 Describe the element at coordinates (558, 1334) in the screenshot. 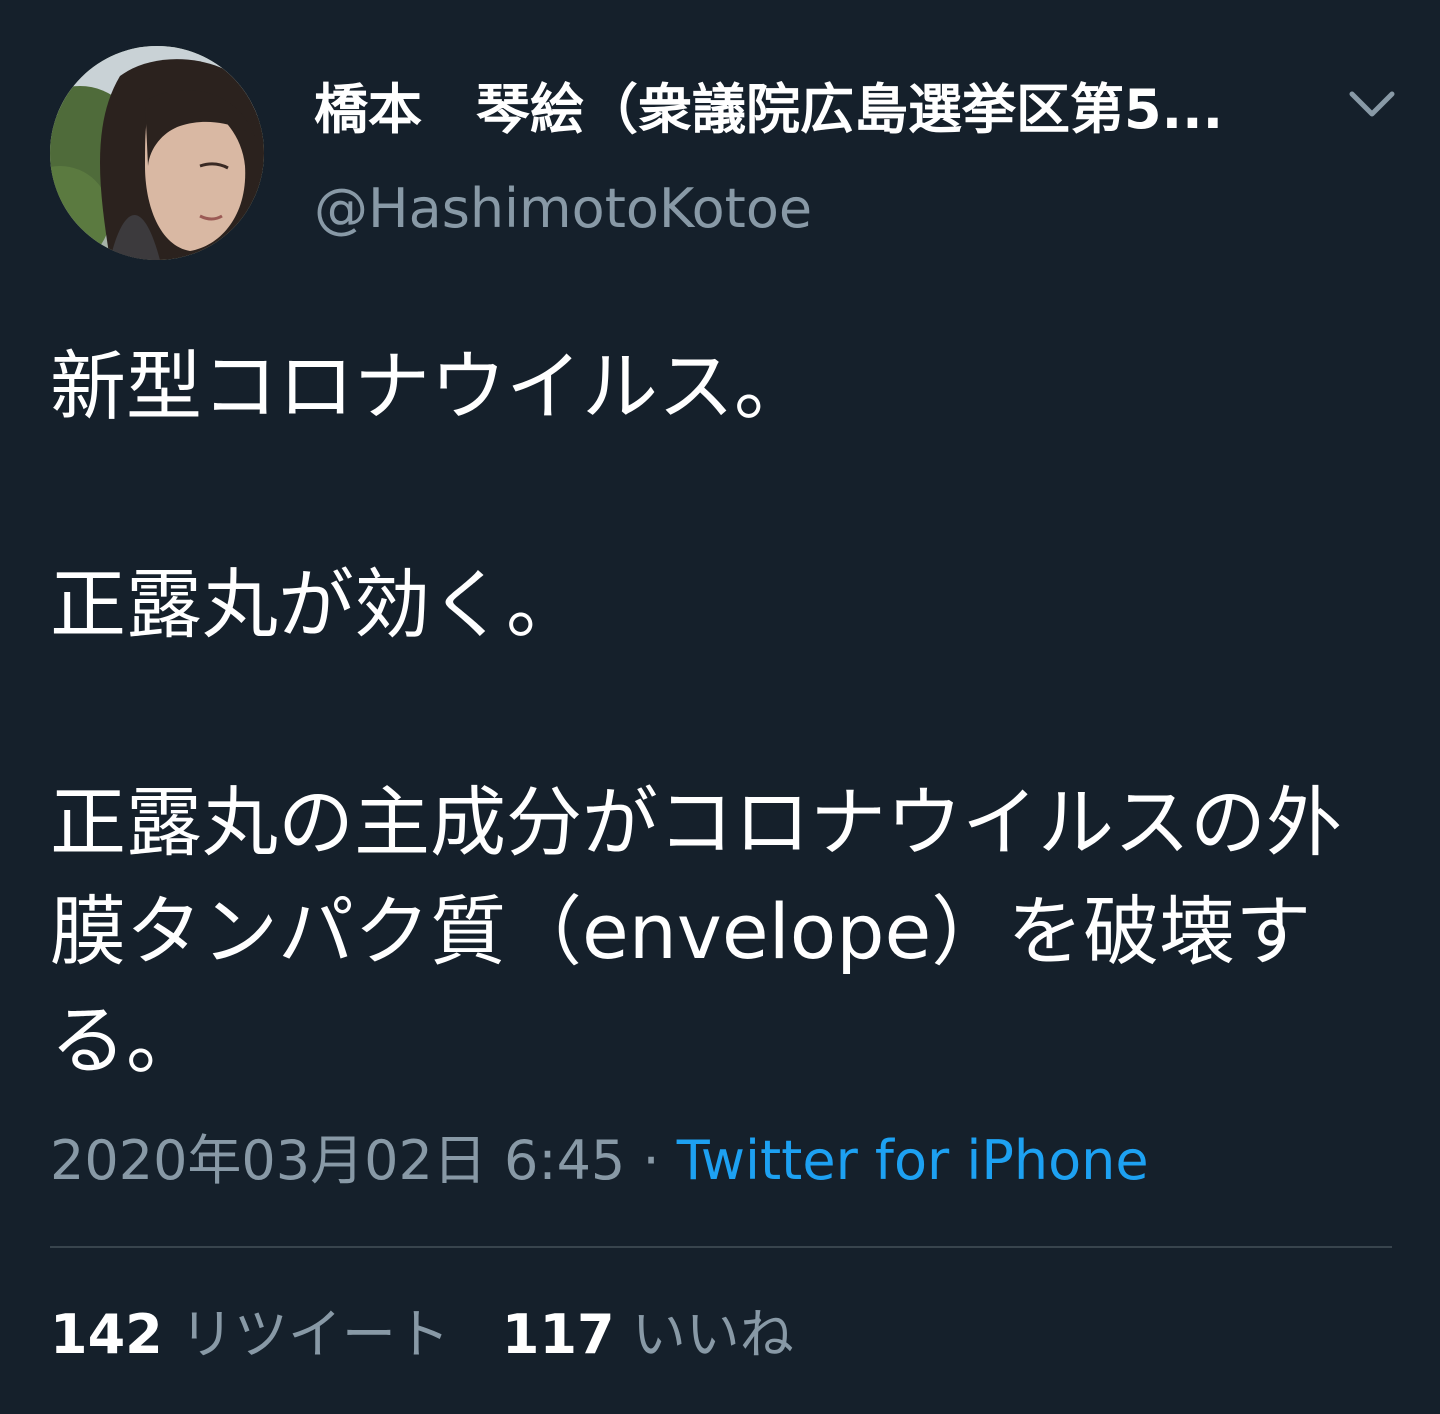

I see `likes-count: 117` at that location.